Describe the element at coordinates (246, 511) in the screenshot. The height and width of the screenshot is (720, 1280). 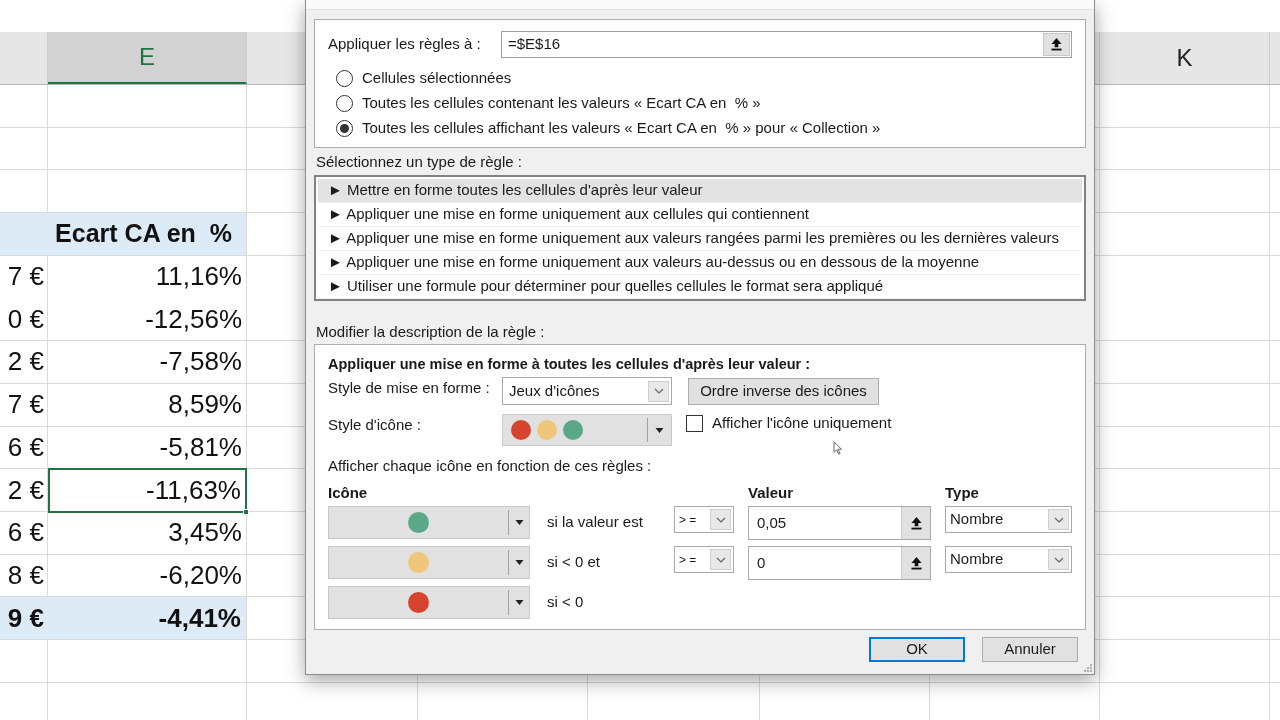
I see `fill-handle-icon` at that location.